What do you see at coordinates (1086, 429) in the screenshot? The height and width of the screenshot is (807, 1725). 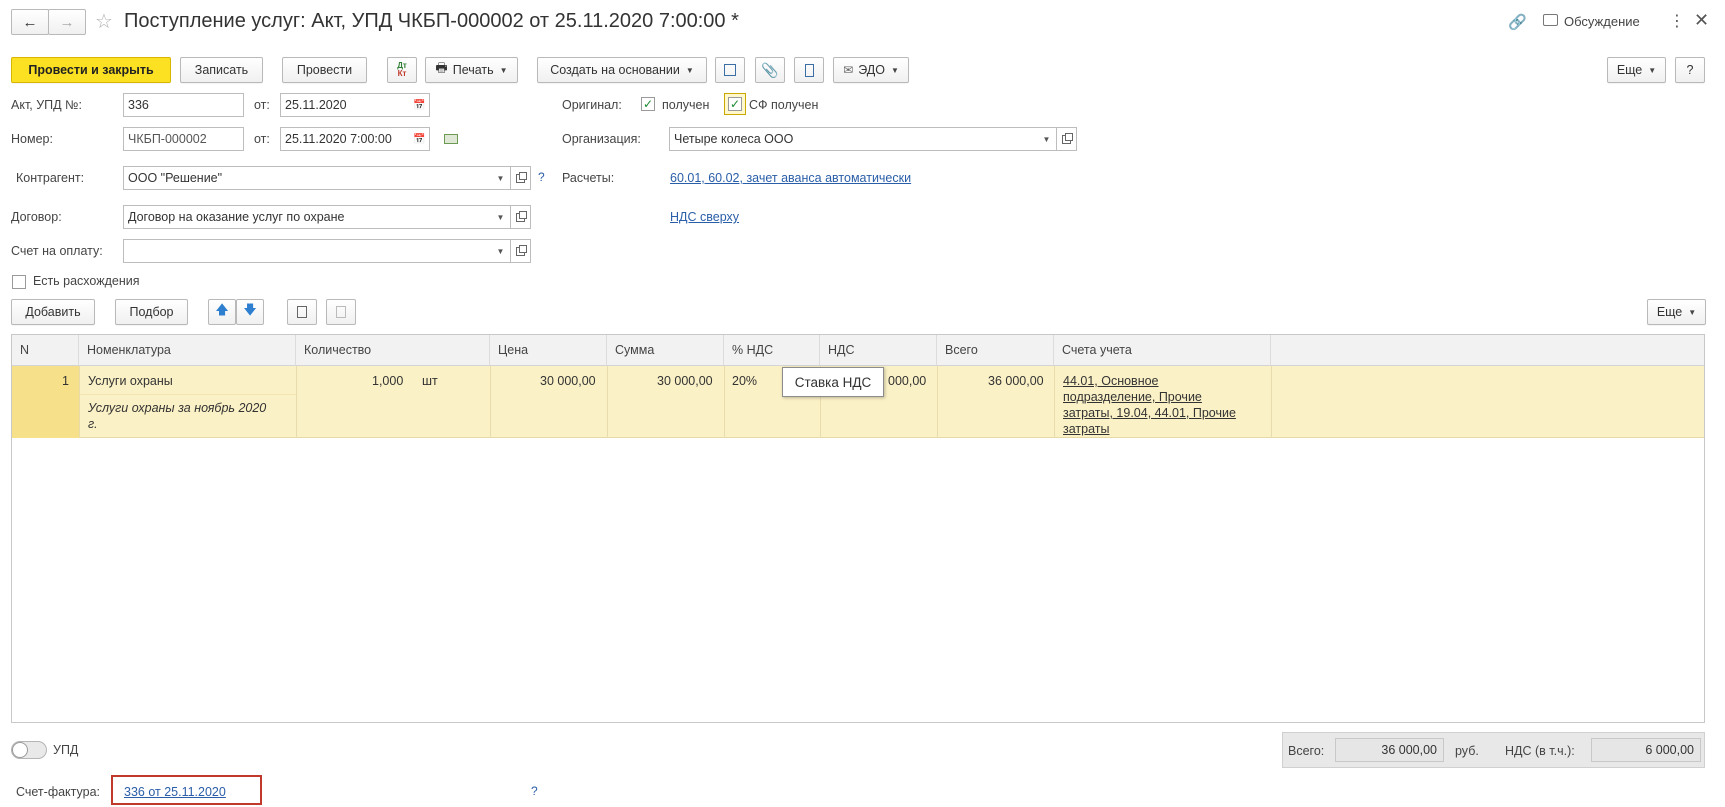 I see `row-accounts-line4: затраты` at bounding box center [1086, 429].